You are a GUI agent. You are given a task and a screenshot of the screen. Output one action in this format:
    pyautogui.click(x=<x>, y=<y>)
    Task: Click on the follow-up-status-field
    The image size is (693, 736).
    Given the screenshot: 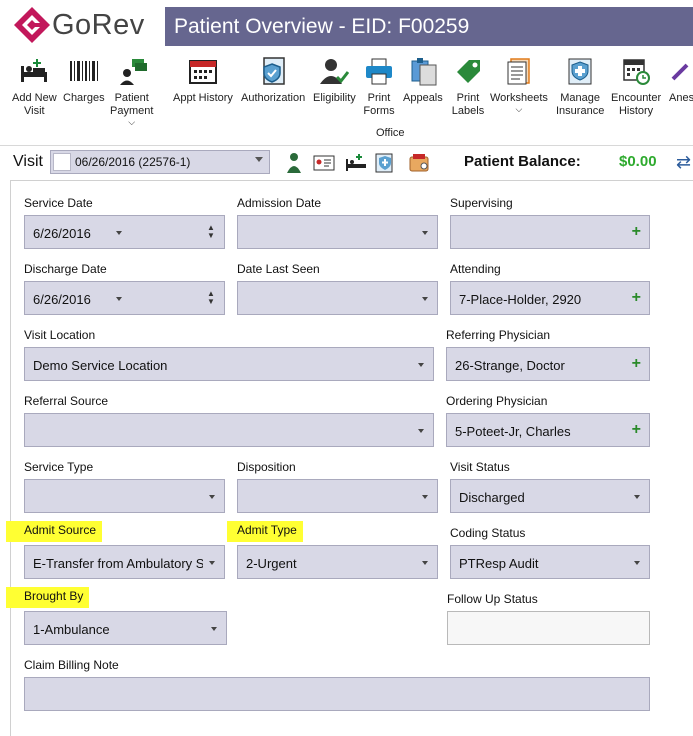 What is the action you would take?
    pyautogui.click(x=548, y=628)
    